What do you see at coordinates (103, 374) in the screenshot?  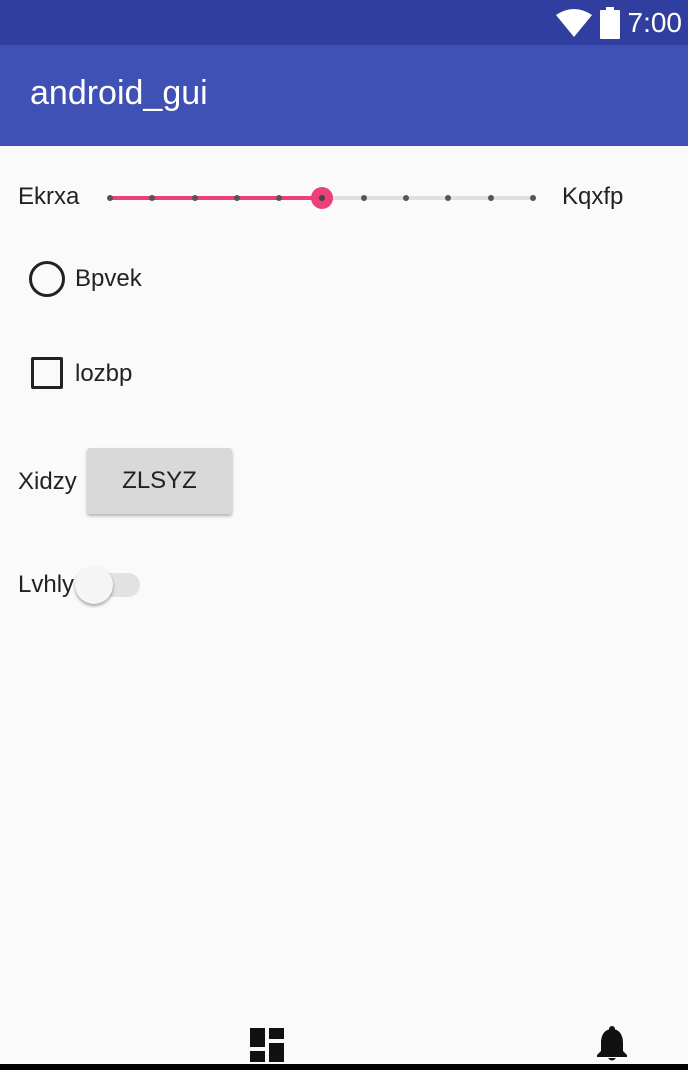 I see `checkbox-label: lozbp` at bounding box center [103, 374].